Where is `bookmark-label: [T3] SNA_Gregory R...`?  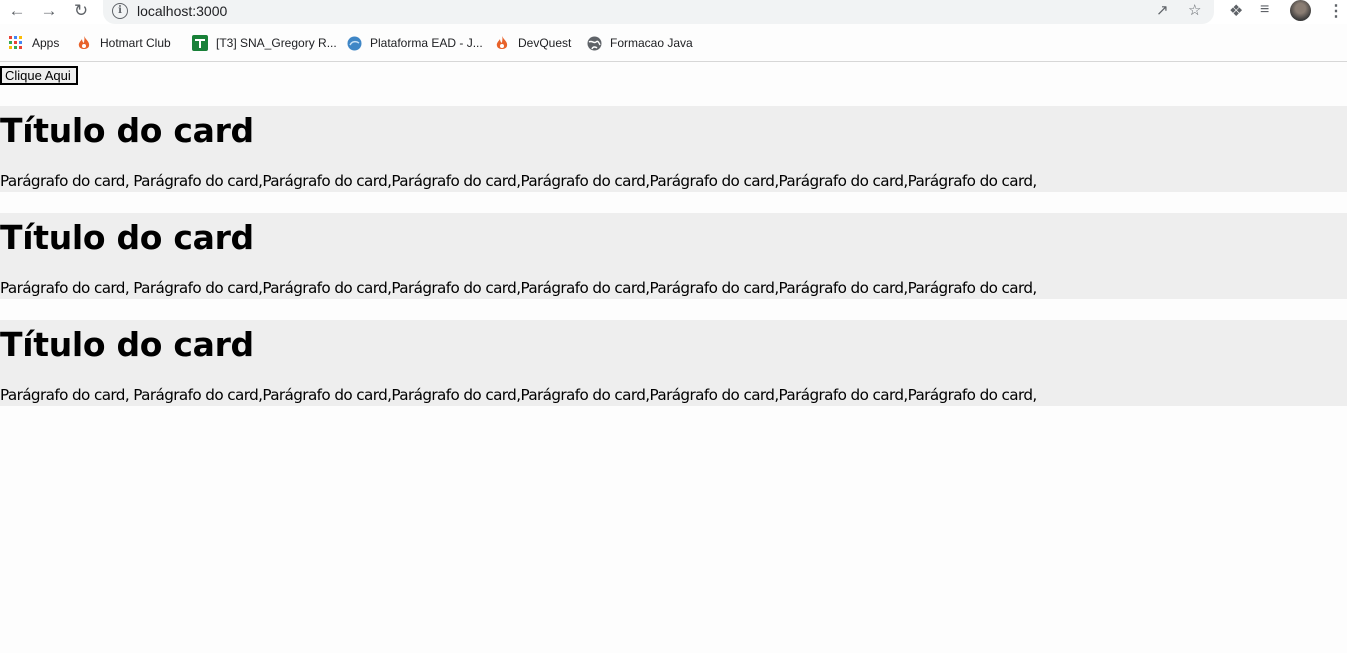 bookmark-label: [T3] SNA_Gregory R... is located at coordinates (276, 43).